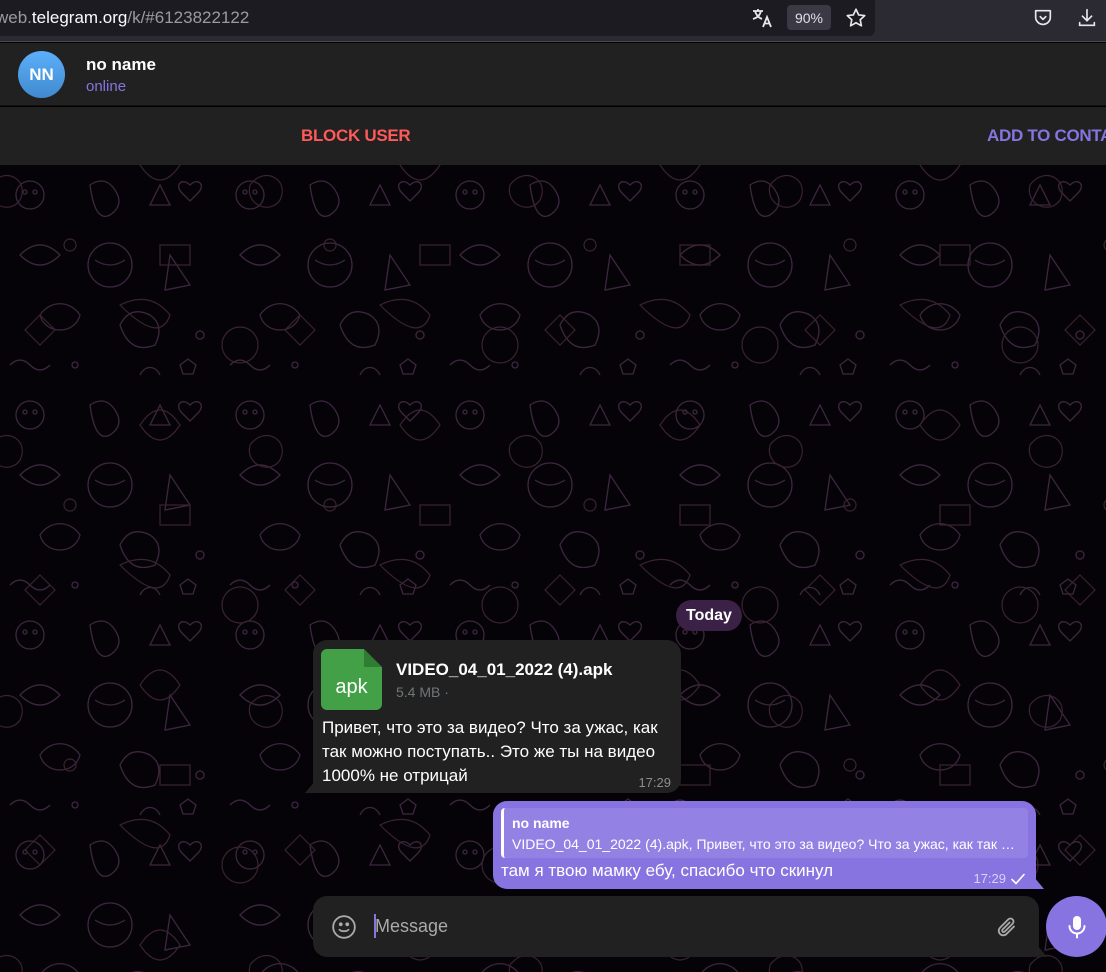 The image size is (1106, 972). Describe the element at coordinates (553, 136) in the screenshot. I see `chat-action-bar: BLOCK USER ADD TO CONTA` at that location.